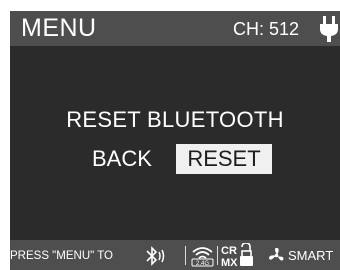 The image size is (340, 270). I want to click on reset-bluetooth-prompt: RESET BLUETOOTH, so click(175, 119).